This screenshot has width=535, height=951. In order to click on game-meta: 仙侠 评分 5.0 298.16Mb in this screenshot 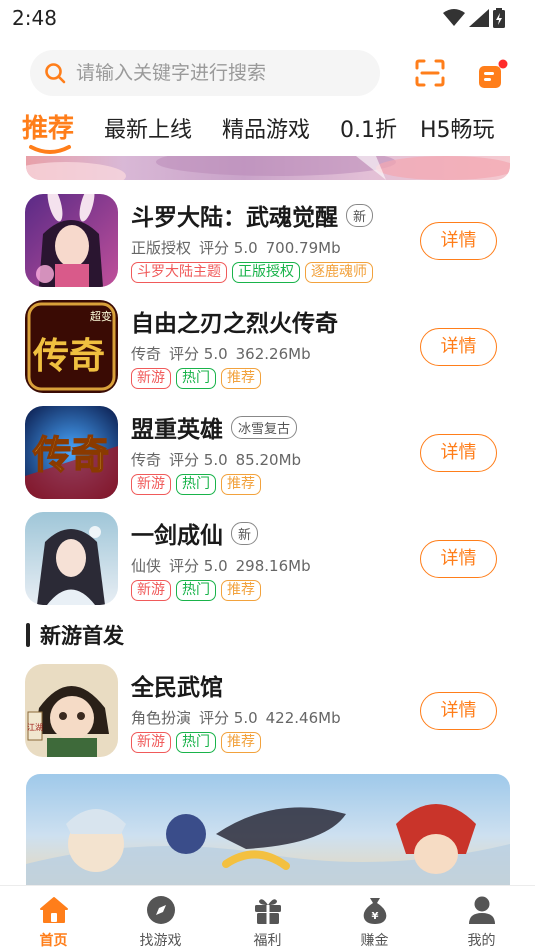, I will do `click(221, 566)`.